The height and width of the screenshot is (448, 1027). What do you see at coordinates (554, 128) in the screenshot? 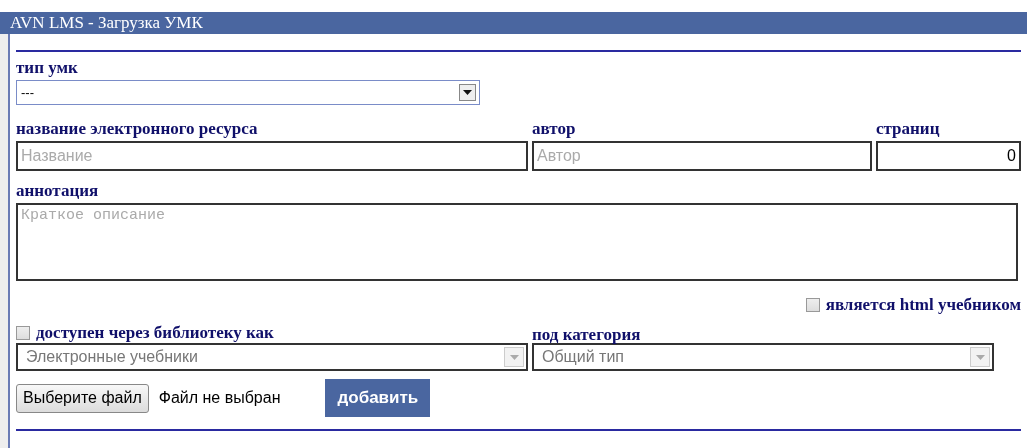
I see `field-label: автор` at bounding box center [554, 128].